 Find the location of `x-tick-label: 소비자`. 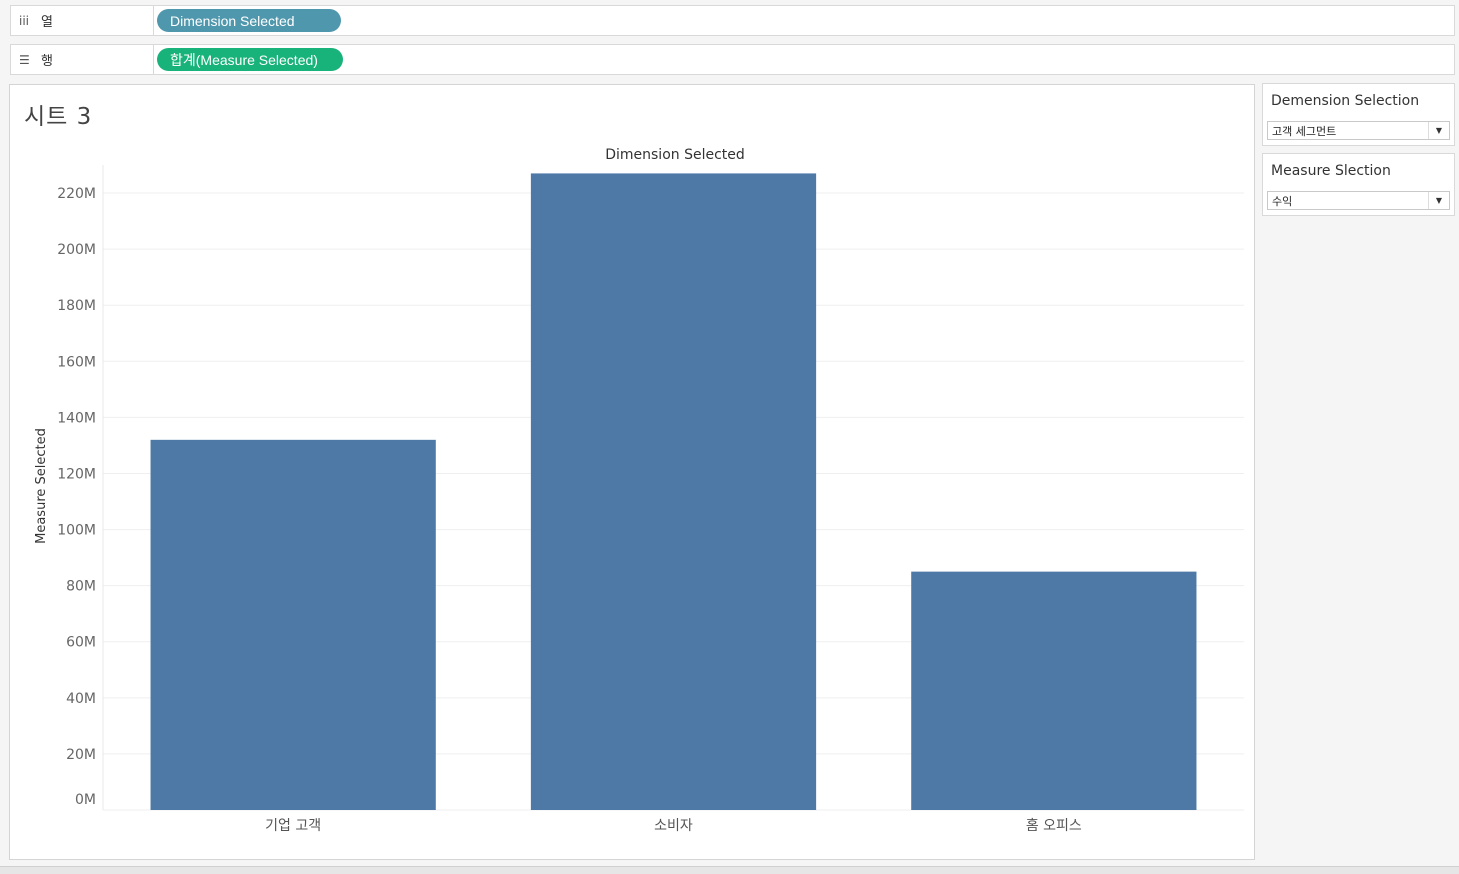

x-tick-label: 소비자 is located at coordinates (673, 826).